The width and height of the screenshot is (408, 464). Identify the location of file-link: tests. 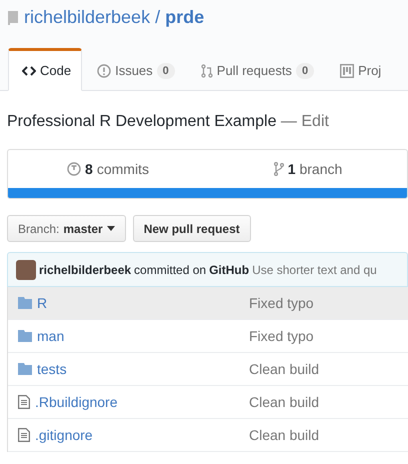
(52, 369).